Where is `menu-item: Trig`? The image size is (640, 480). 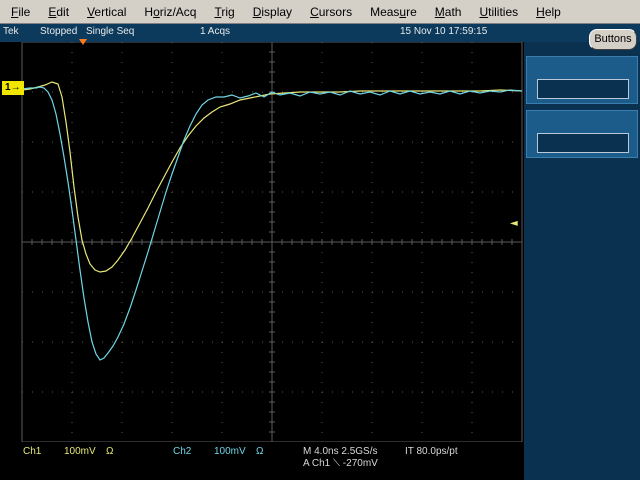
menu-item: Trig is located at coordinates (225, 12).